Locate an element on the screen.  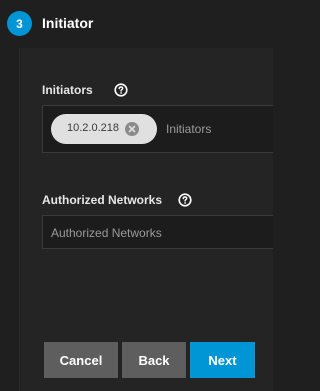
initiators-label: Initiators is located at coordinates (67, 90).